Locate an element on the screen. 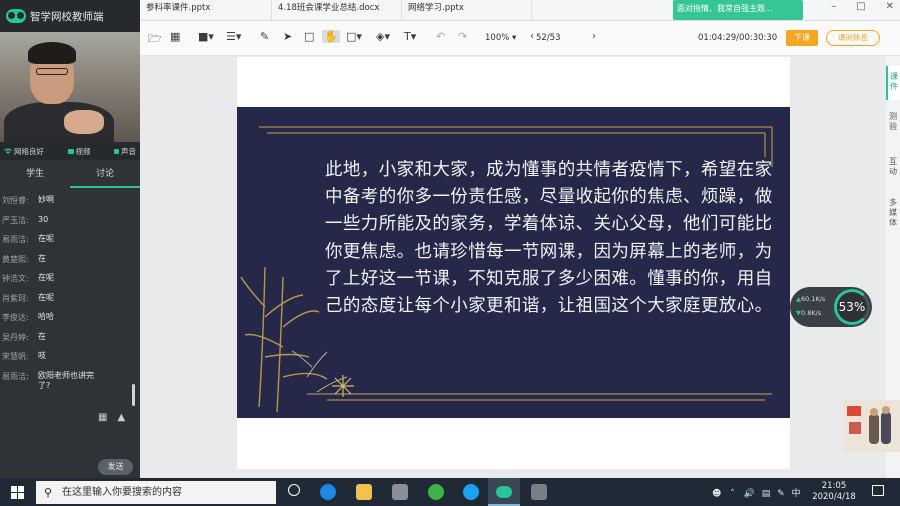 This screenshot has height=506, width=900. page-counter: 52/53 is located at coordinates (548, 38).